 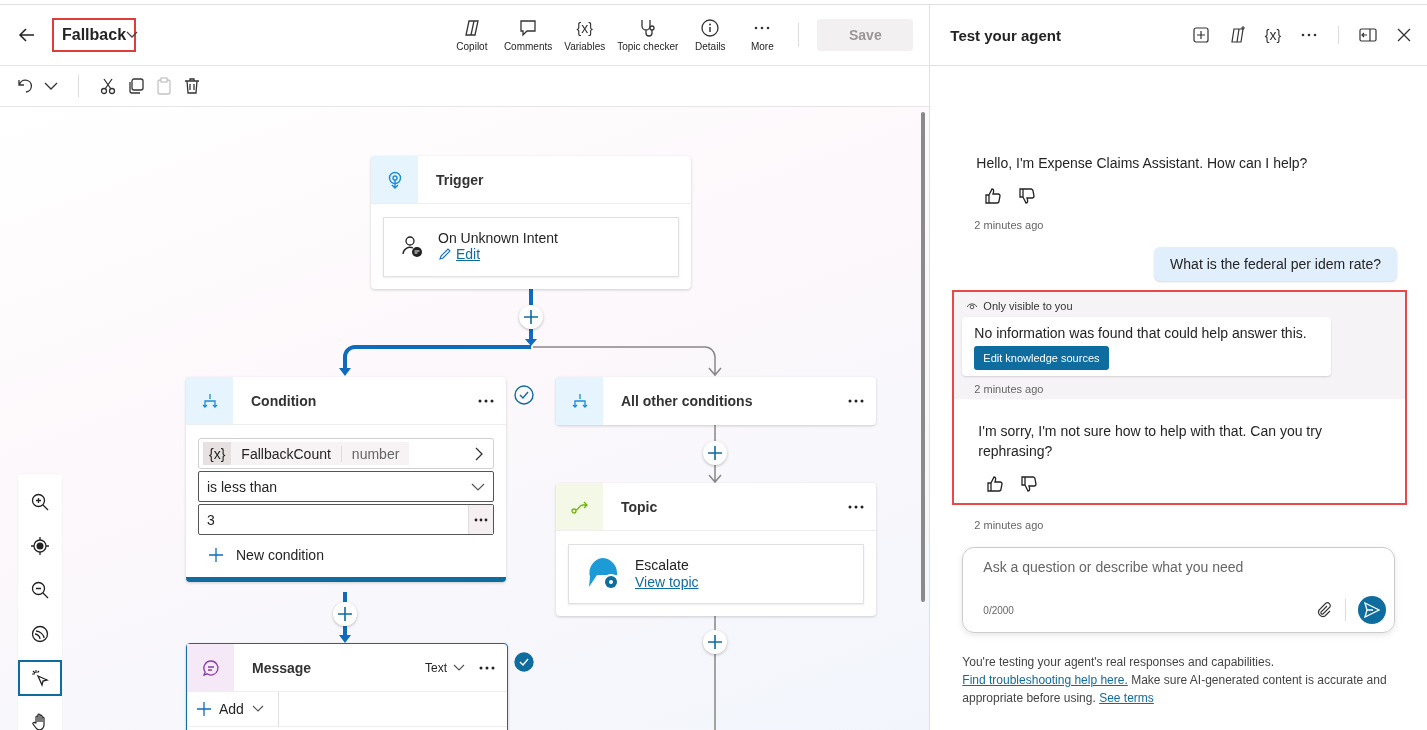 What do you see at coordinates (306, 453) in the screenshot?
I see `variable-chip: {x} FallbackCount number` at bounding box center [306, 453].